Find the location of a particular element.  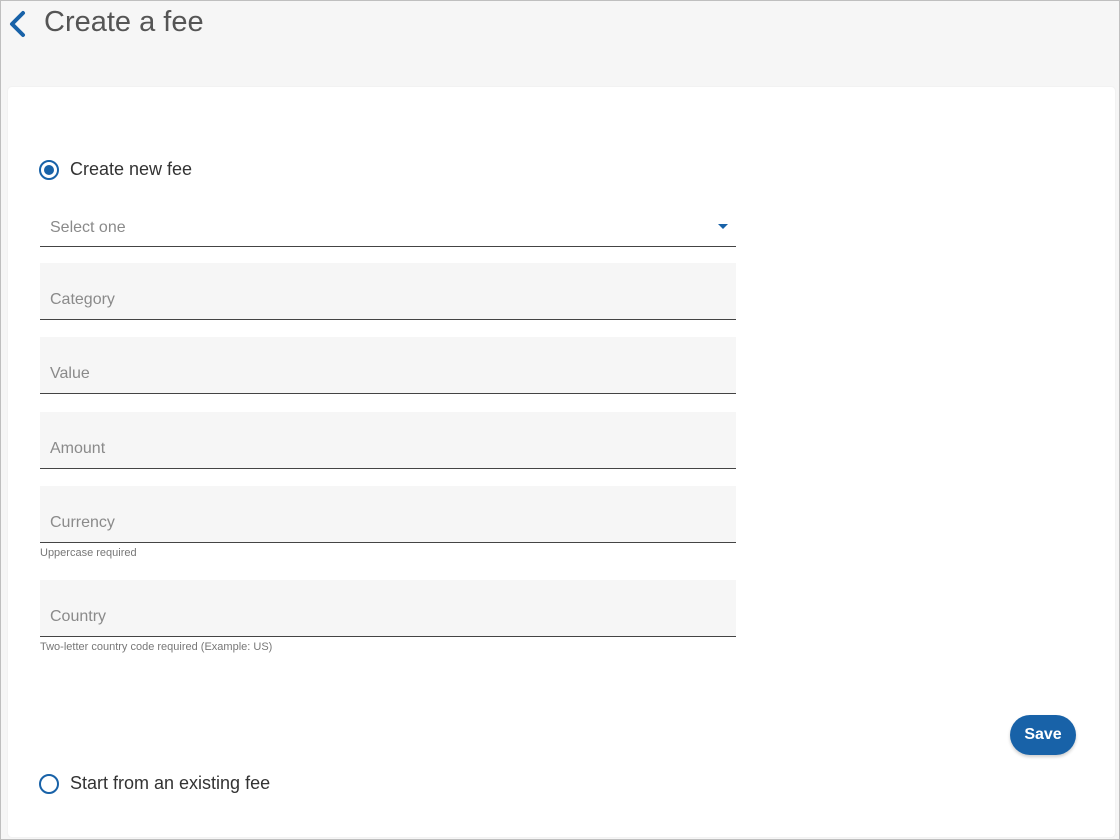

create-new-fee-radio is located at coordinates (49, 169).